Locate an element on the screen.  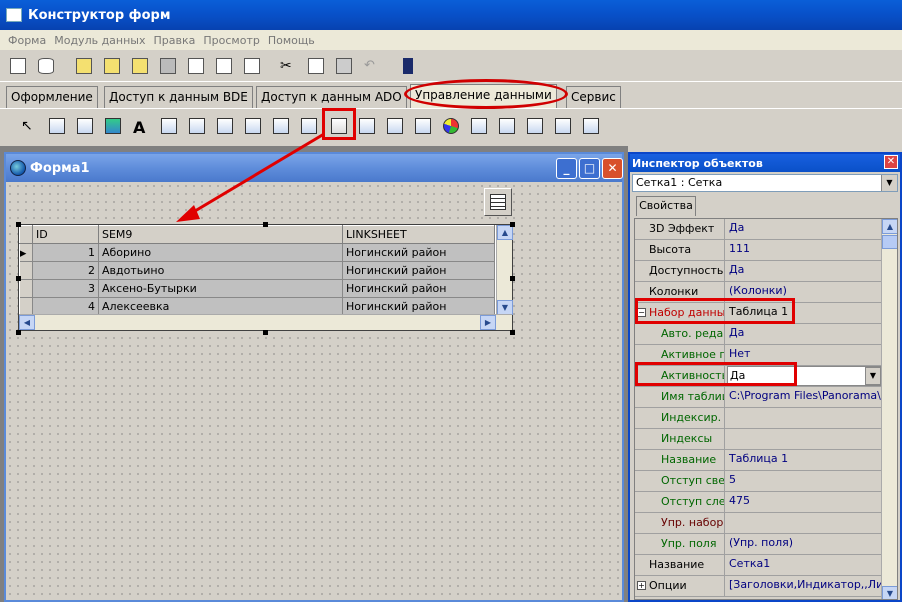
property-row: Упр. поля (Упр. поля) is located at coordinates (758, 544).